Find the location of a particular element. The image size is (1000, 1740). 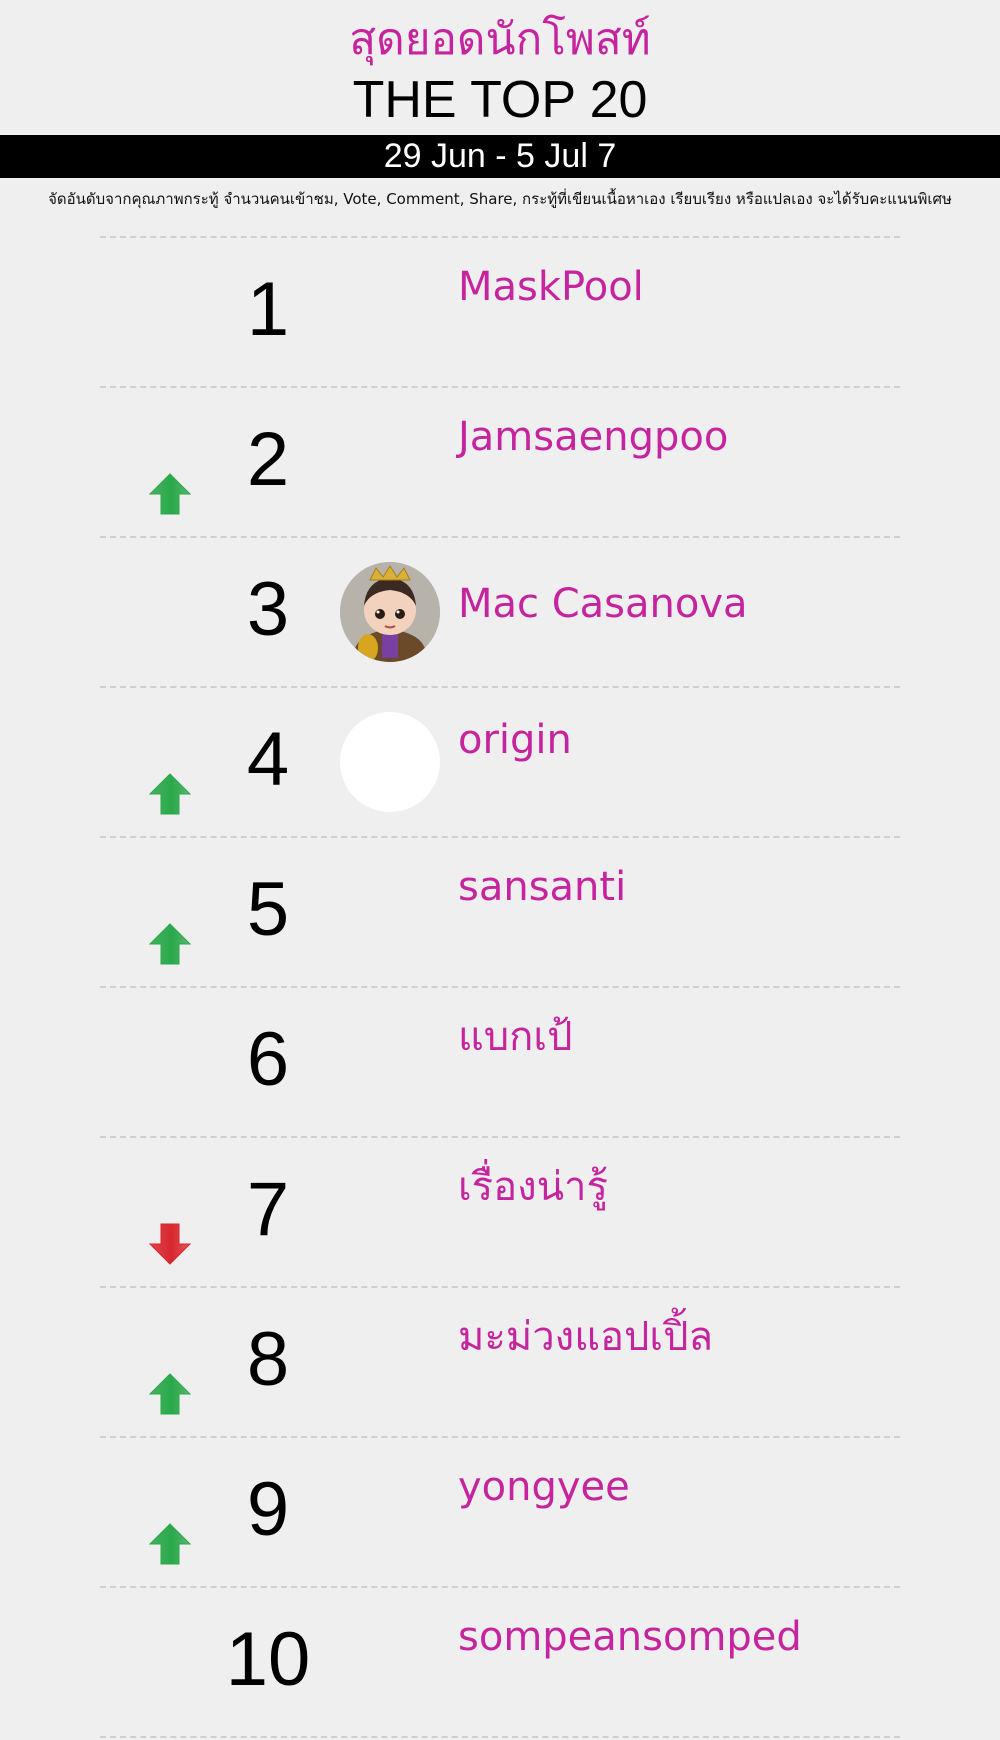

poster-name-link: MaskPool is located at coordinates (551, 287).